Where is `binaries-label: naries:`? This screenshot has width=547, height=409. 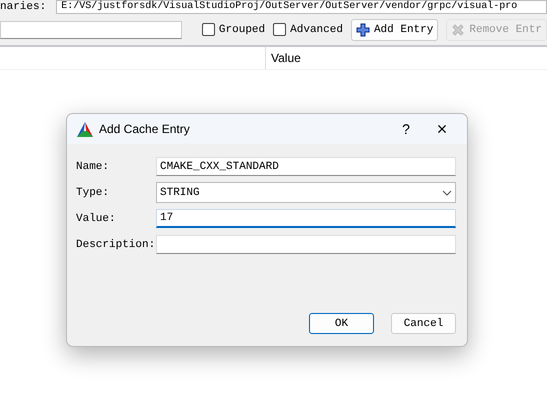 binaries-label: naries: is located at coordinates (23, 7).